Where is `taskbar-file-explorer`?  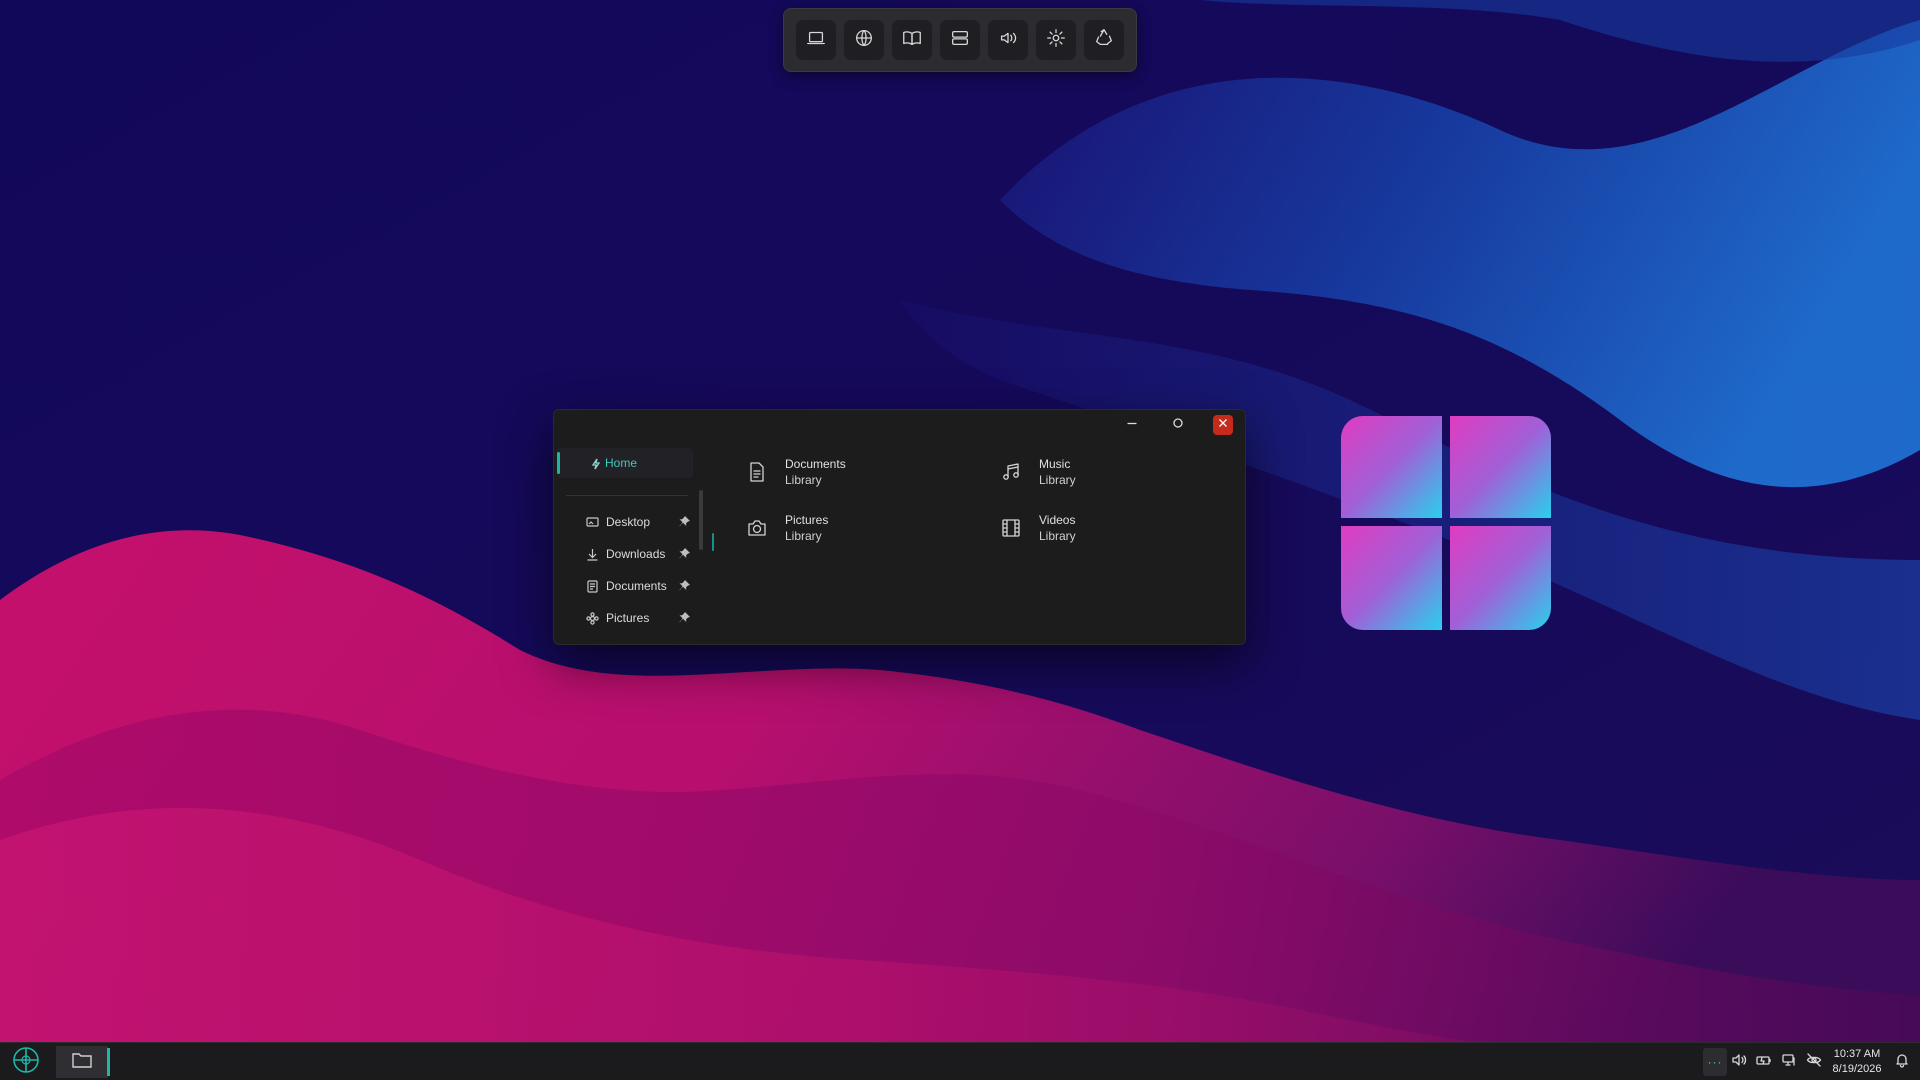
taskbar-file-explorer is located at coordinates (83, 1062).